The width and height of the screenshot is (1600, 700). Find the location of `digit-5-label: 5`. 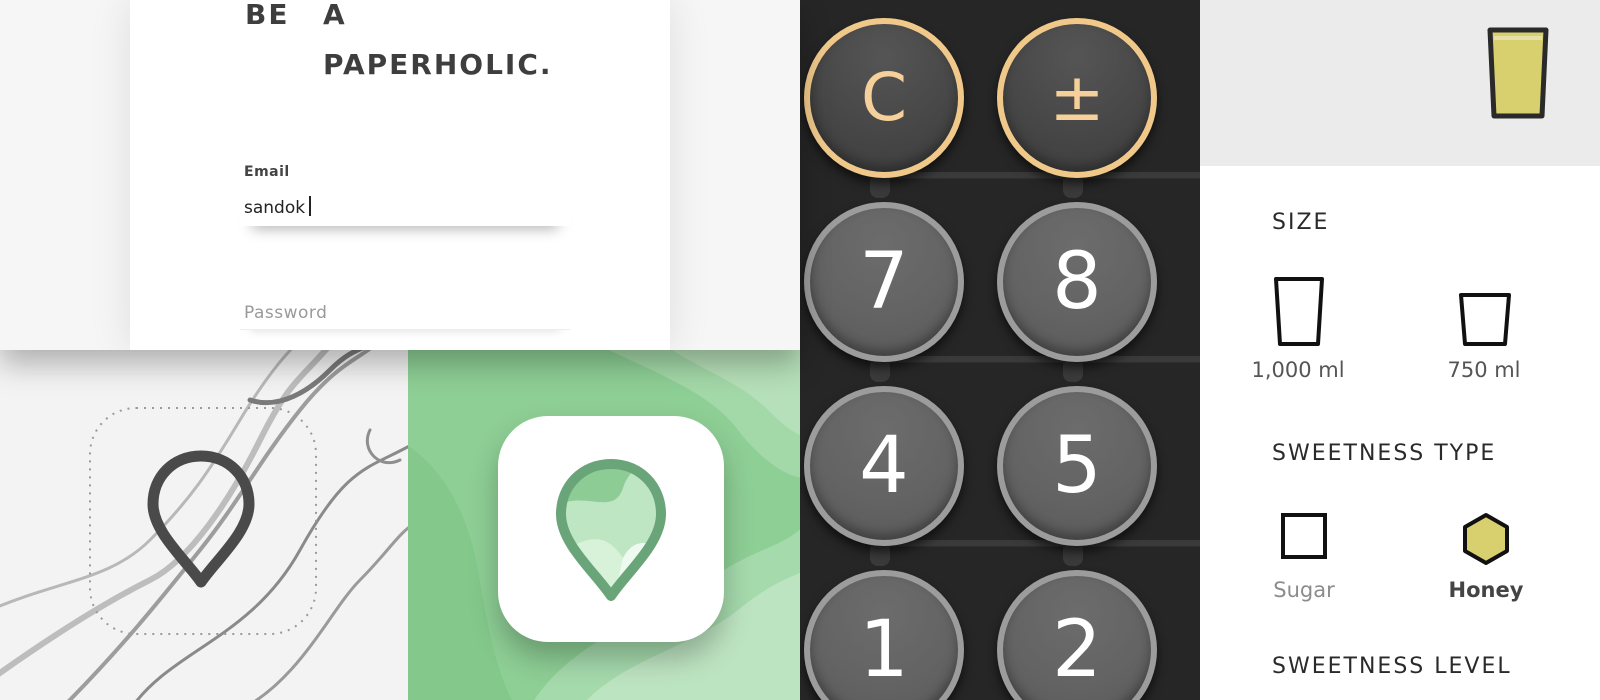

digit-5-label: 5 is located at coordinates (1077, 466).